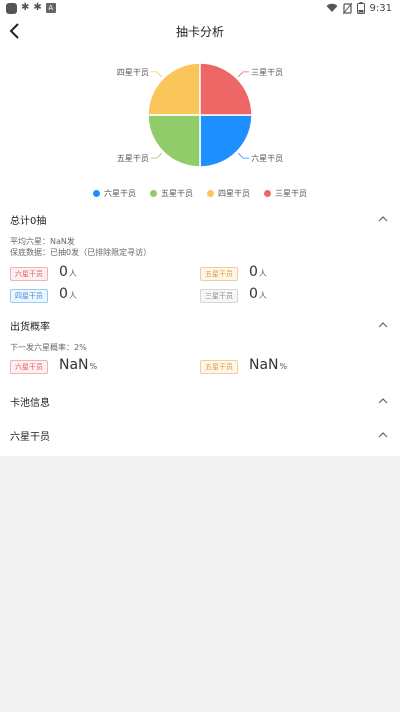 The image size is (400, 712). I want to click on pity-text: 保底数据：已抽0发（已排除限定寻访）, so click(81, 252).